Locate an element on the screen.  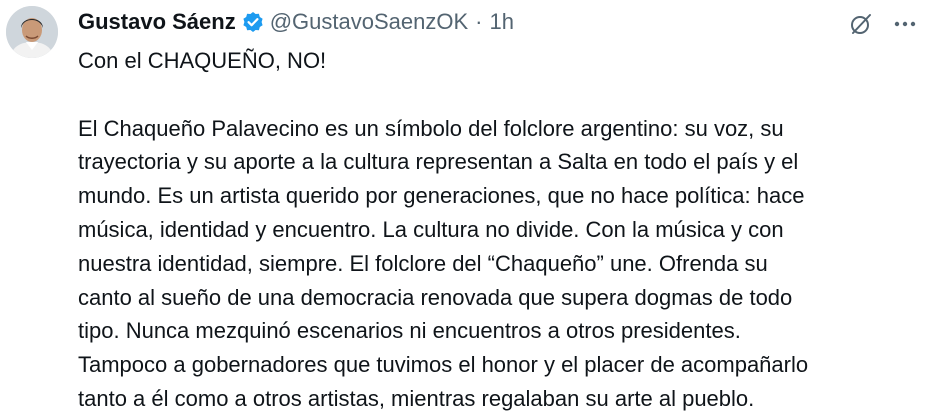
display-name: Gustavo Sáenz is located at coordinates (157, 22).